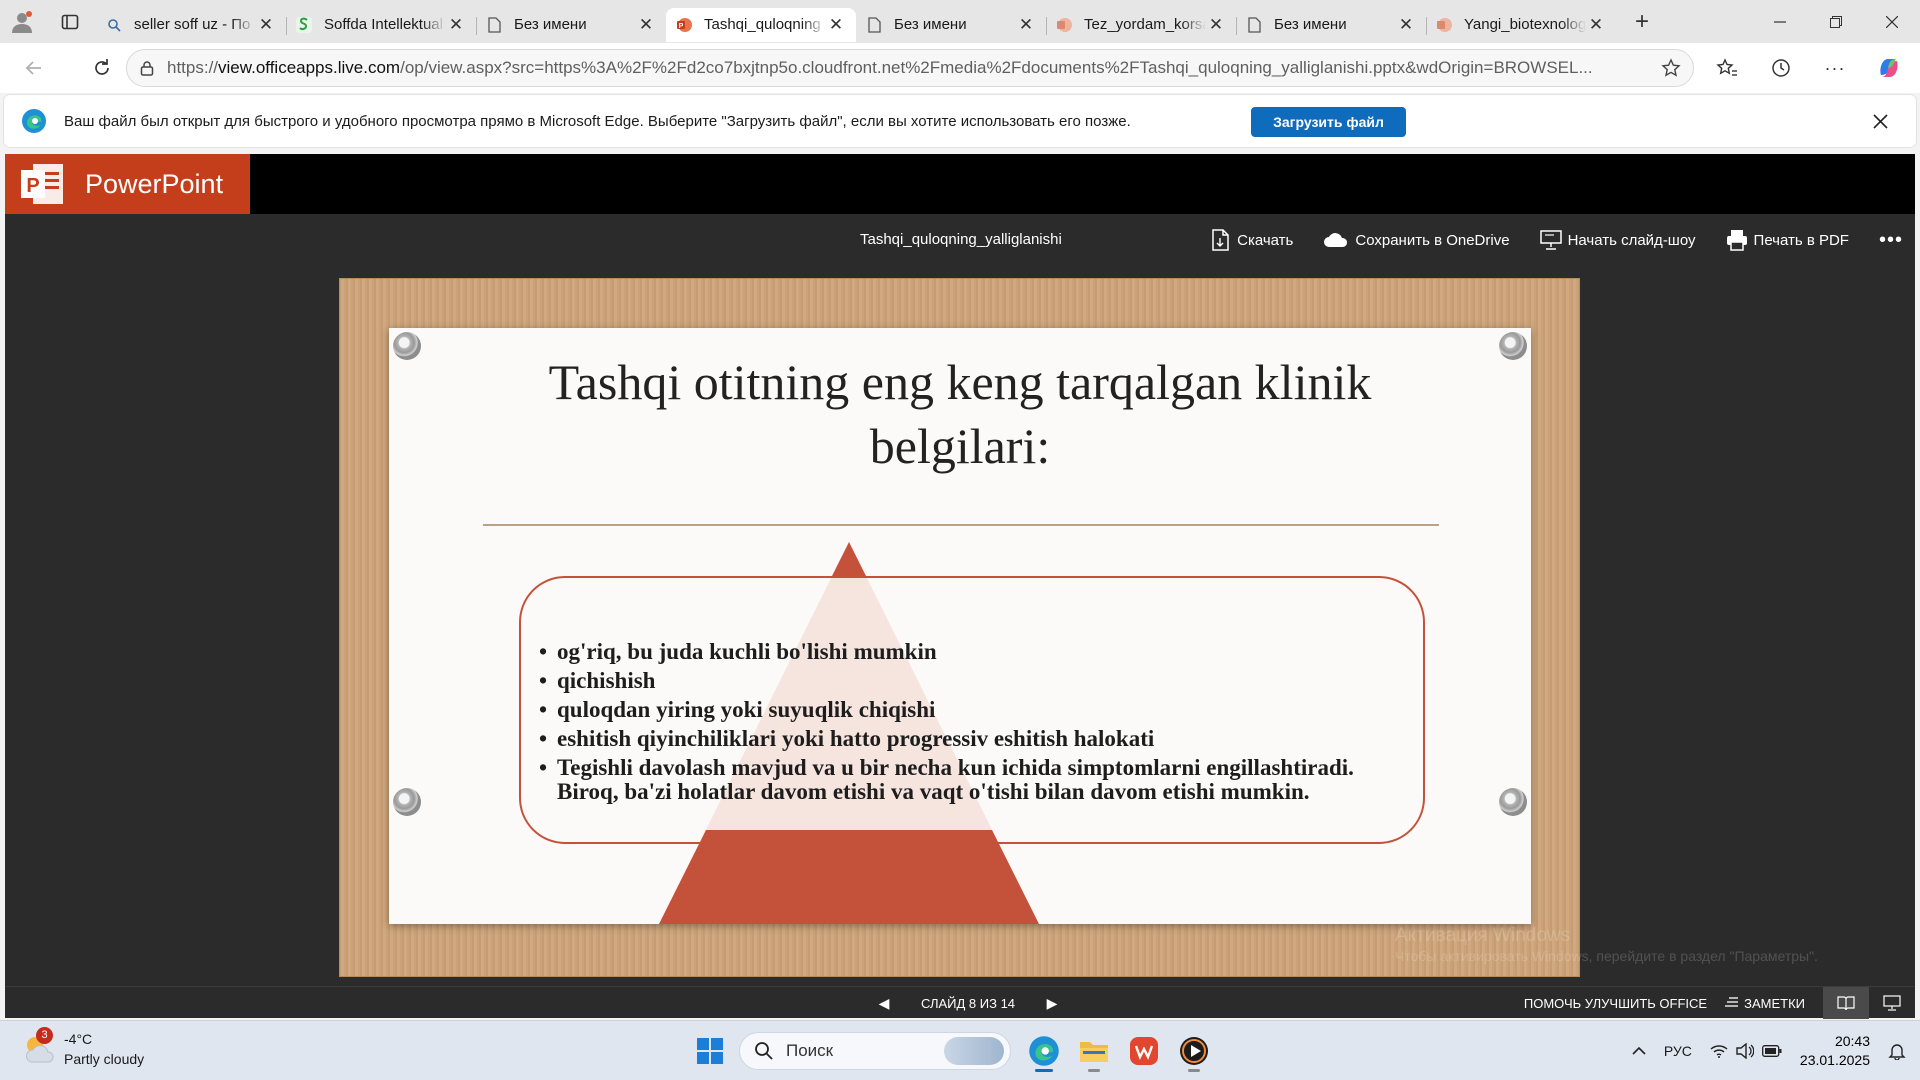 Image resolution: width=1920 pixels, height=1080 pixels. I want to click on wifi-icon, so click(1719, 1051).